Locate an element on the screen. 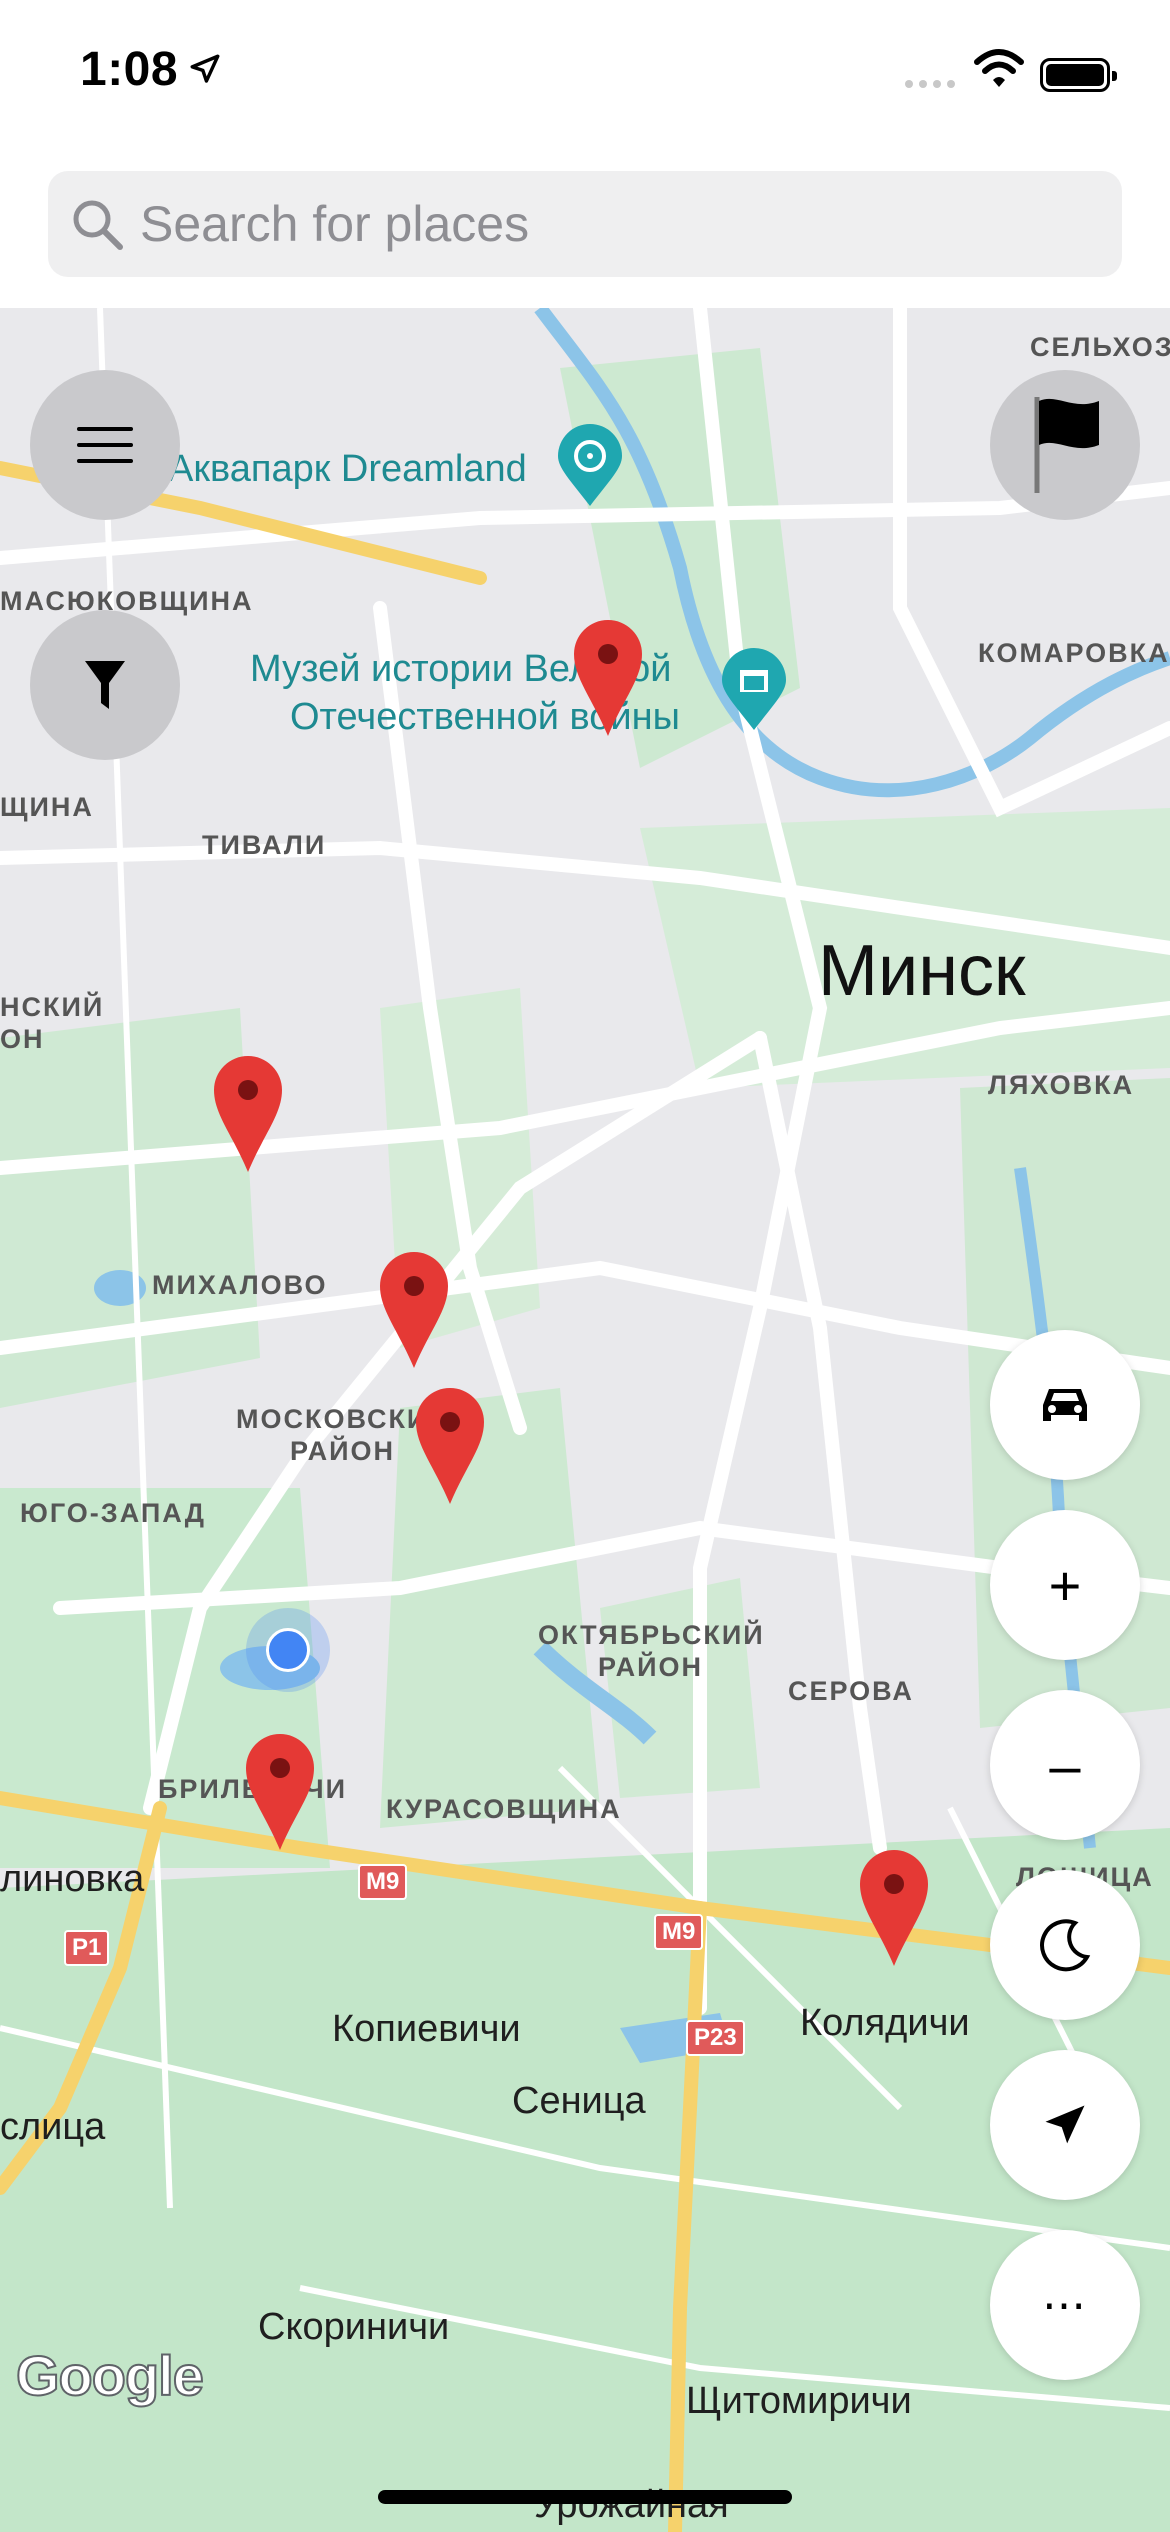  menu-button is located at coordinates (105, 445).